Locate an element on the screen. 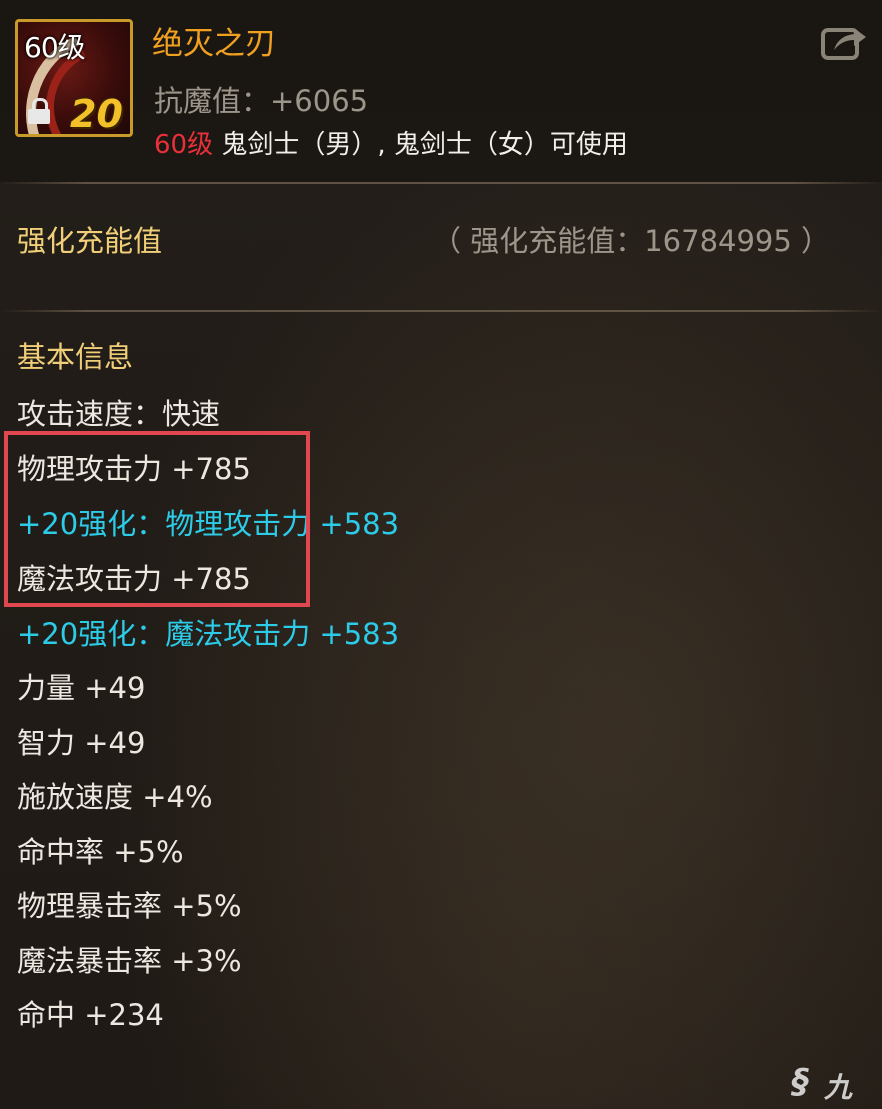 This screenshot has height=1109, width=882. requirement-classes: 鬼剑士（男）, 鬼剑士（女）可使用 is located at coordinates (420, 145).